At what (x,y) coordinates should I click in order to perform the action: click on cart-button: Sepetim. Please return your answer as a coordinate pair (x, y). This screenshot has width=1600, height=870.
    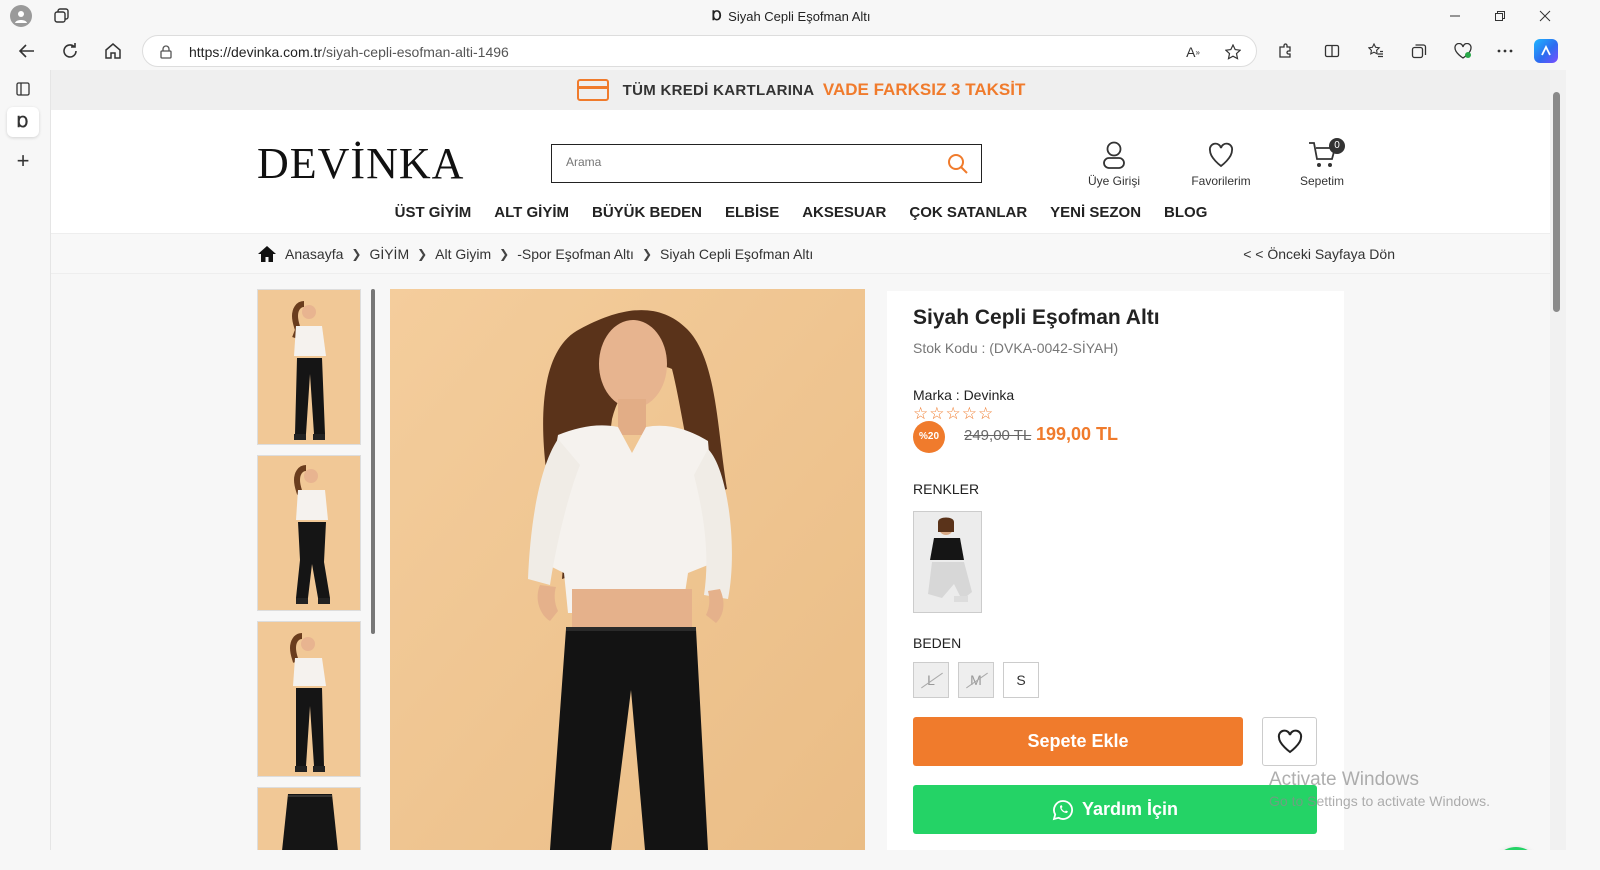
    Looking at the image, I should click on (1322, 164).